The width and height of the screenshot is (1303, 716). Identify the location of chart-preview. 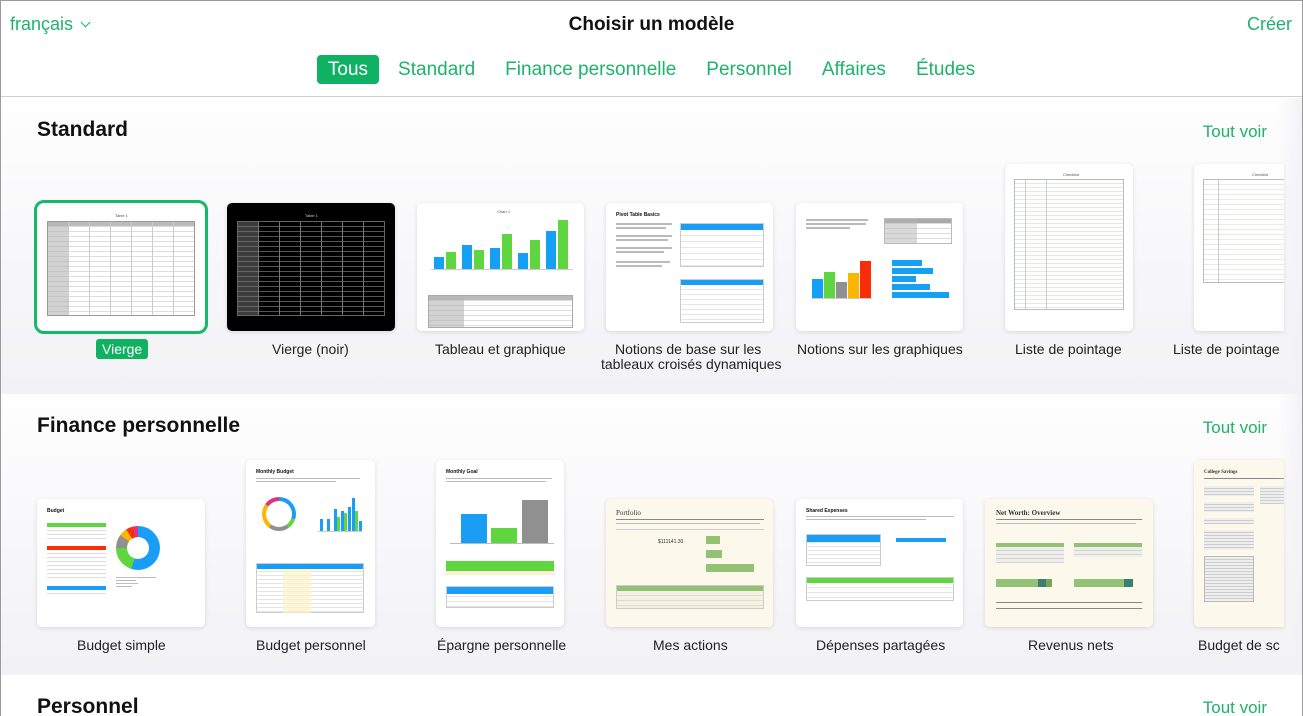
(502, 243).